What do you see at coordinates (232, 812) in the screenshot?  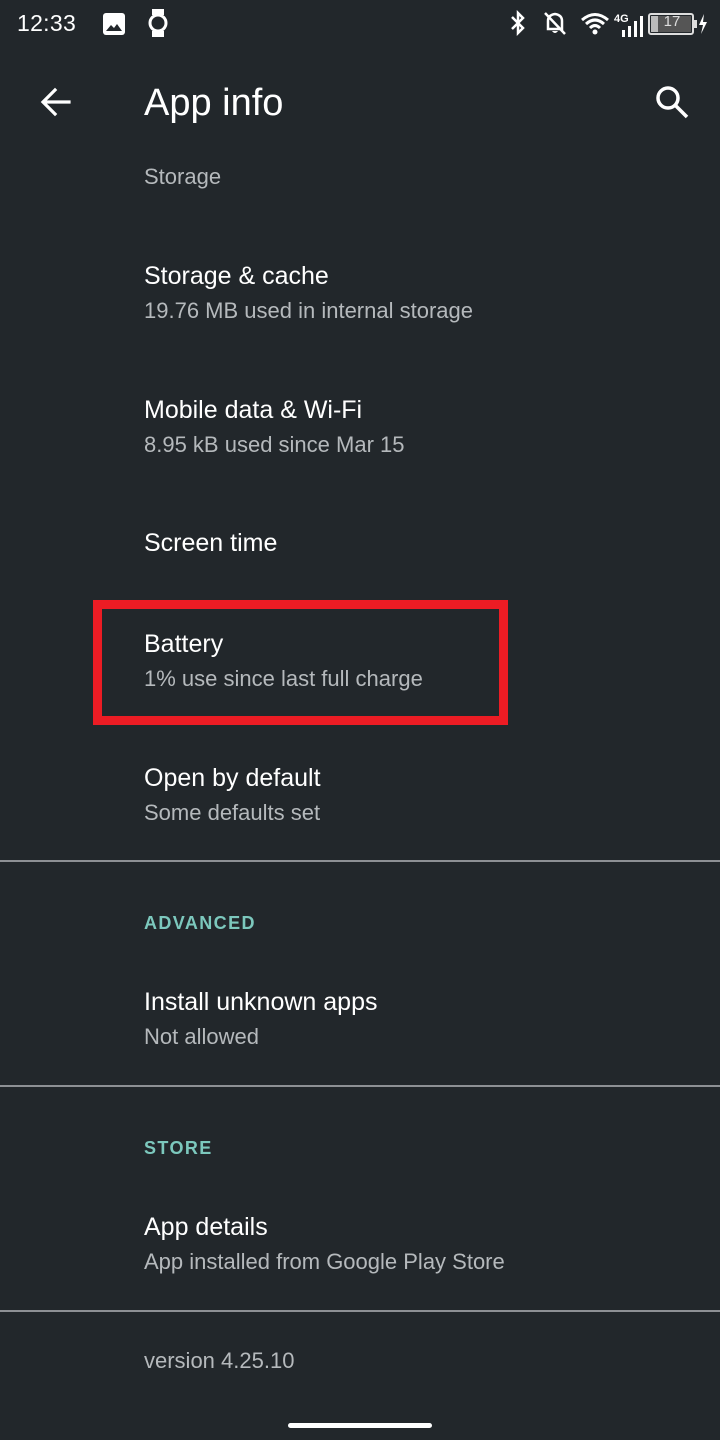 I see `item-summary: Some defaults set` at bounding box center [232, 812].